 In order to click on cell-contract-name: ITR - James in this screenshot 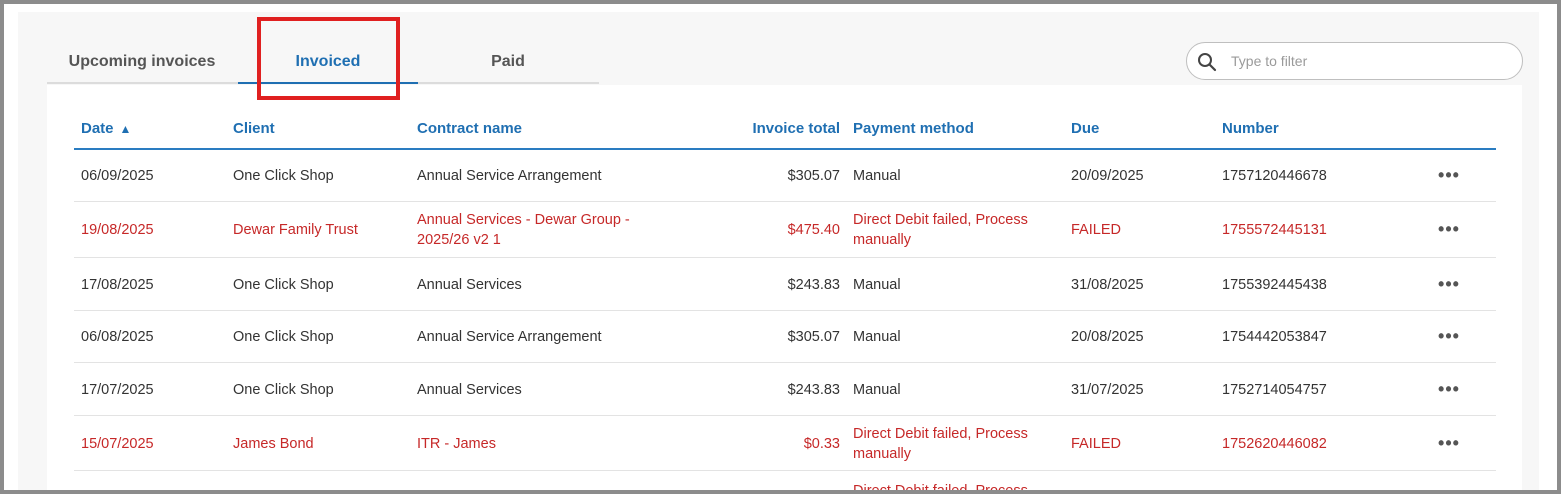, I will do `click(456, 444)`.